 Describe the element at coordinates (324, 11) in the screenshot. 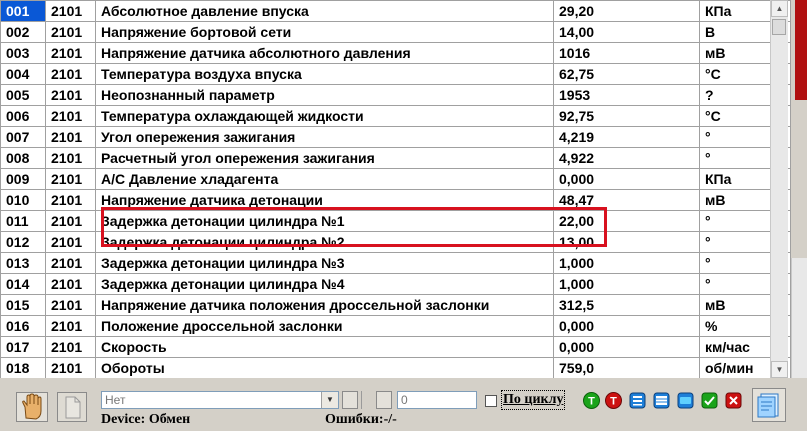

I see `row-name-cell: Абсолютное давление впуска` at that location.